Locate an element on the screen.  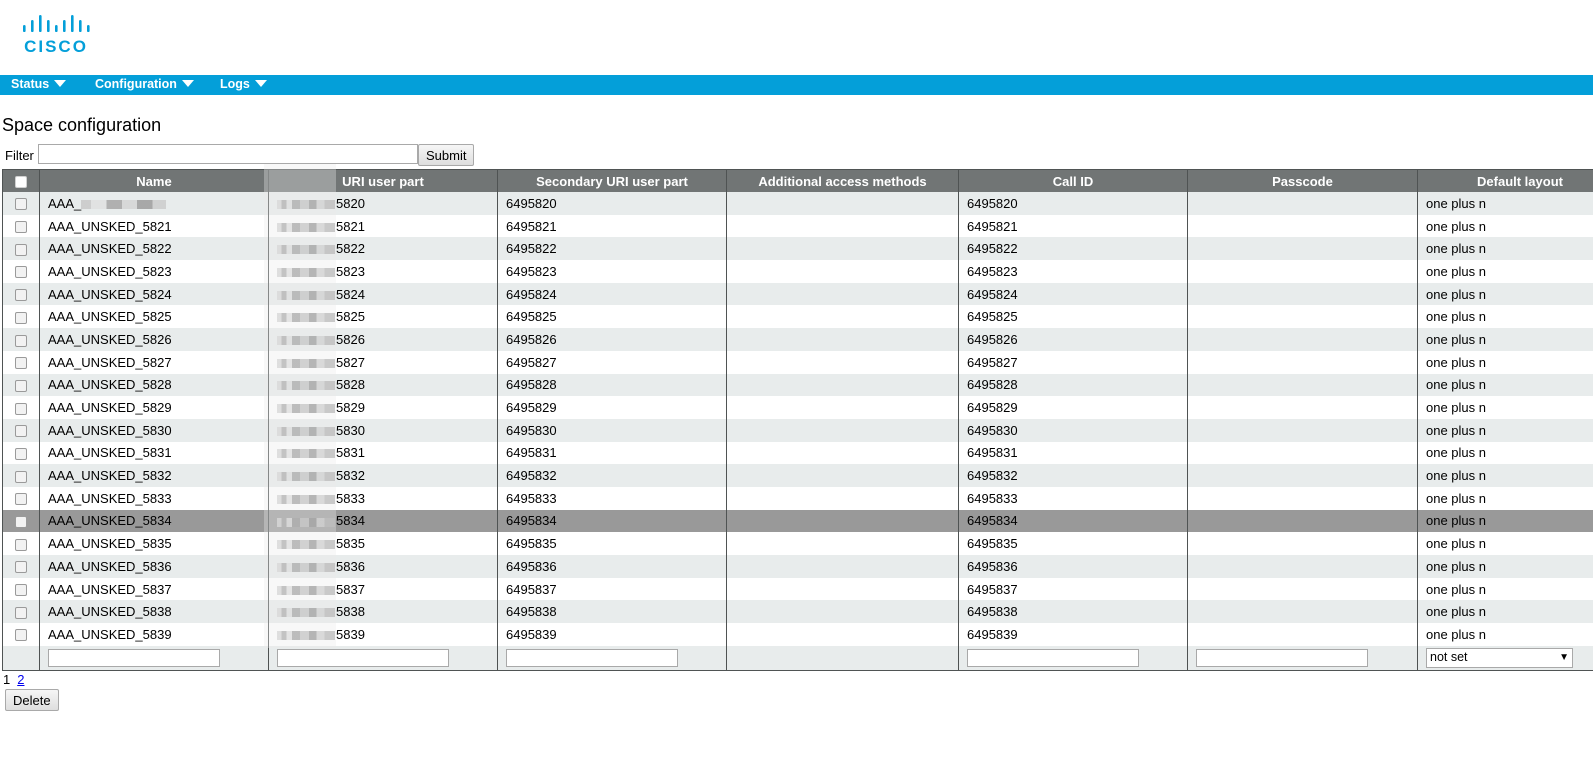
secondary-uri-cell: 6495832 is located at coordinates (612, 475).